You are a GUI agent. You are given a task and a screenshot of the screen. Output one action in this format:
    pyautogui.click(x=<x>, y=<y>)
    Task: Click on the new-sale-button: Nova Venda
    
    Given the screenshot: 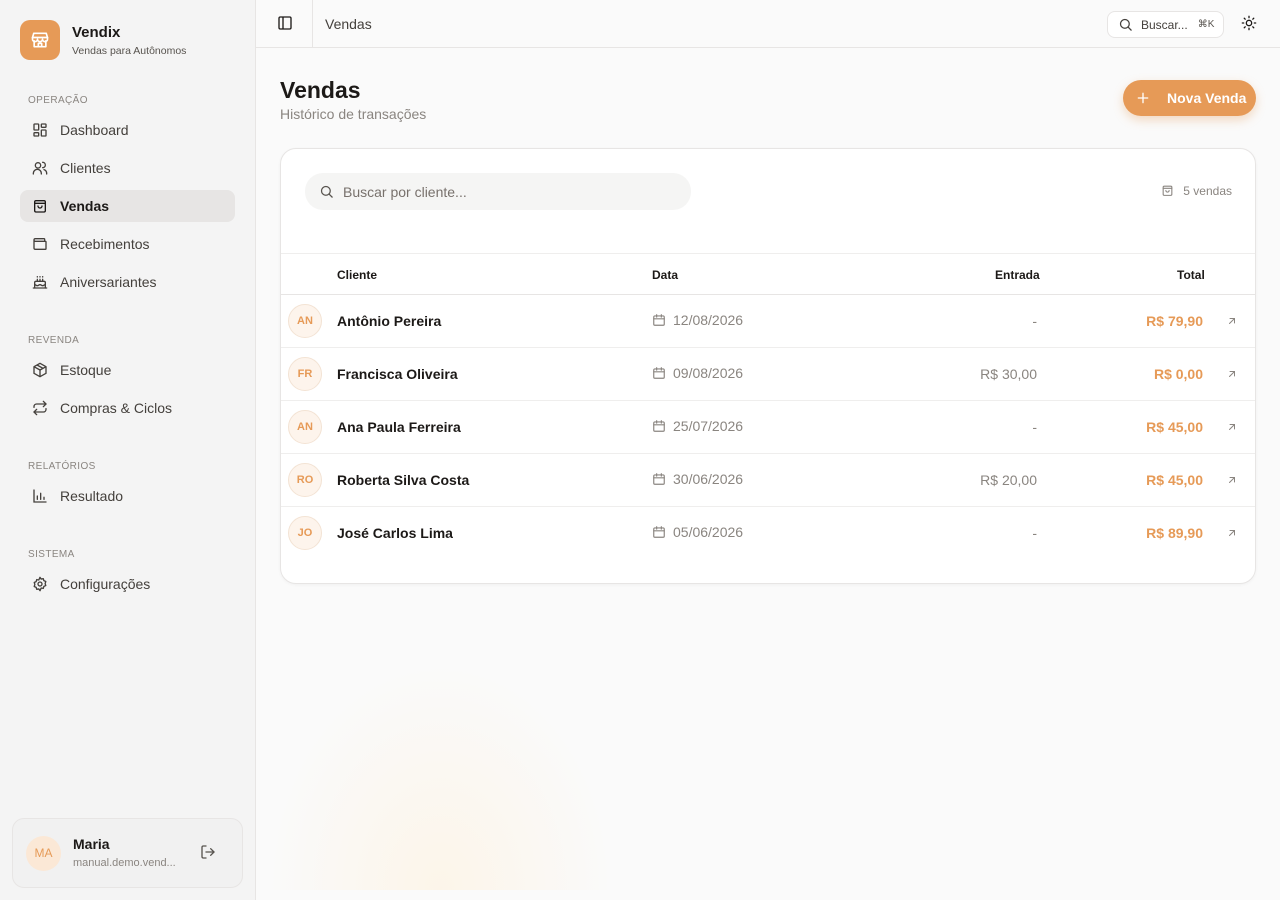 What is the action you would take?
    pyautogui.click(x=1189, y=98)
    